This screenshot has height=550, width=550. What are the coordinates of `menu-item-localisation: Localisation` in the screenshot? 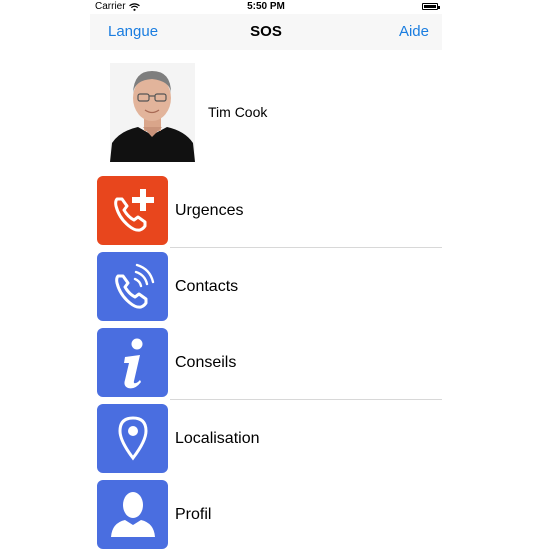 It's located at (269, 442).